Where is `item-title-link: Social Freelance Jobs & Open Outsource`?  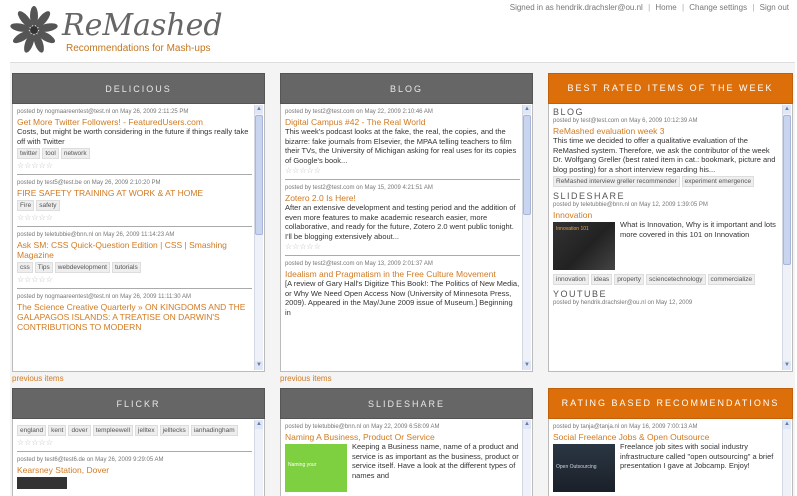 item-title-link: Social Freelance Jobs & Open Outsource is located at coordinates (666, 437).